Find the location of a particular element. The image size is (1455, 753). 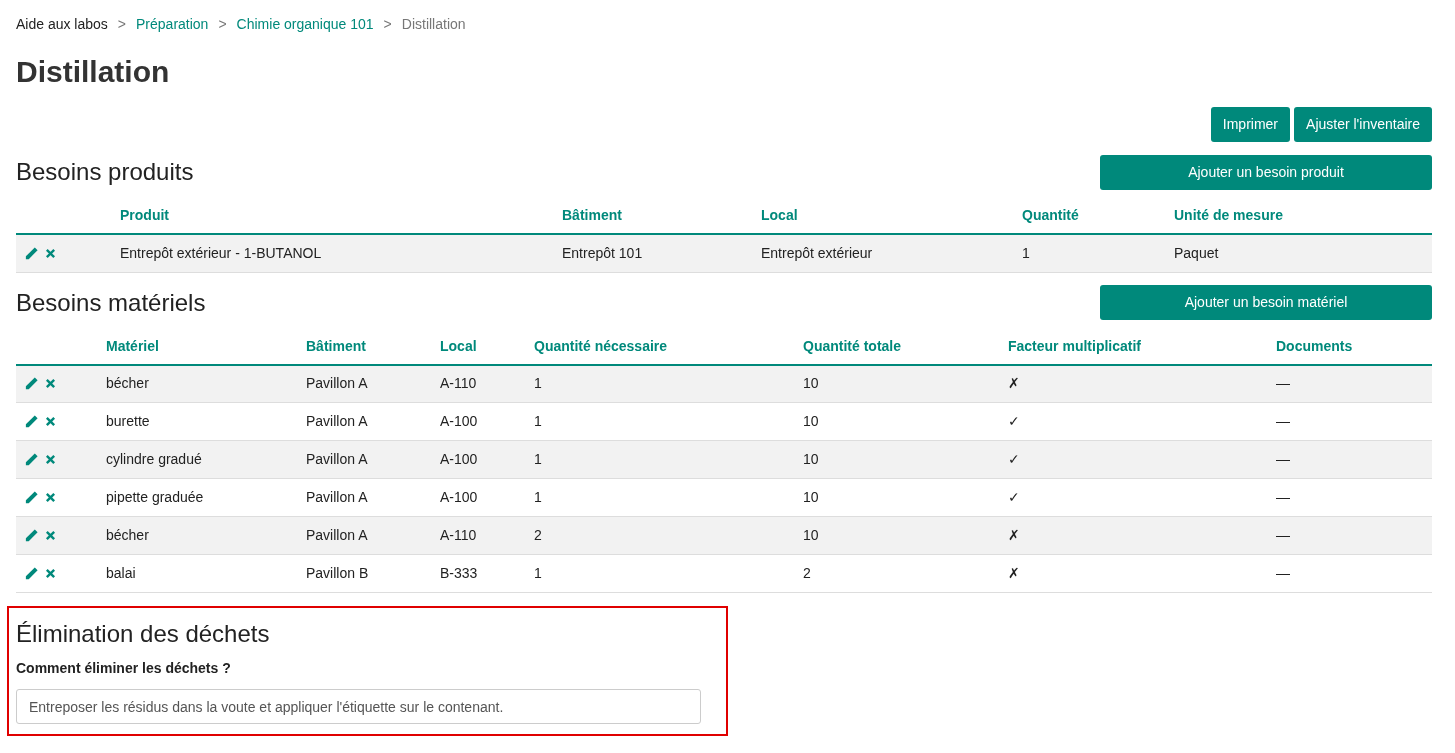

section-heading: Besoins matériels is located at coordinates (111, 302).